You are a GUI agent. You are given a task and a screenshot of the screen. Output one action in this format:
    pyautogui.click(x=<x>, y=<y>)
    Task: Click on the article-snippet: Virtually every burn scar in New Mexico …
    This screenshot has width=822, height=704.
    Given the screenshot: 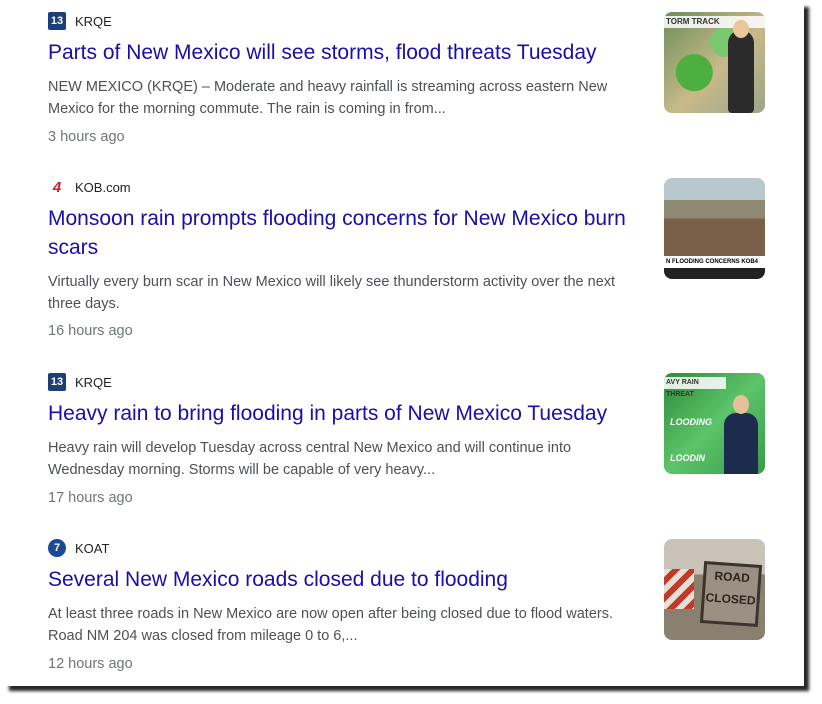 What is the action you would take?
    pyautogui.click(x=332, y=293)
    